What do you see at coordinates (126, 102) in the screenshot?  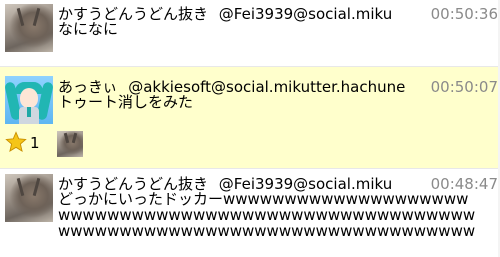 I see `post-text: トゥート消しをみた` at bounding box center [126, 102].